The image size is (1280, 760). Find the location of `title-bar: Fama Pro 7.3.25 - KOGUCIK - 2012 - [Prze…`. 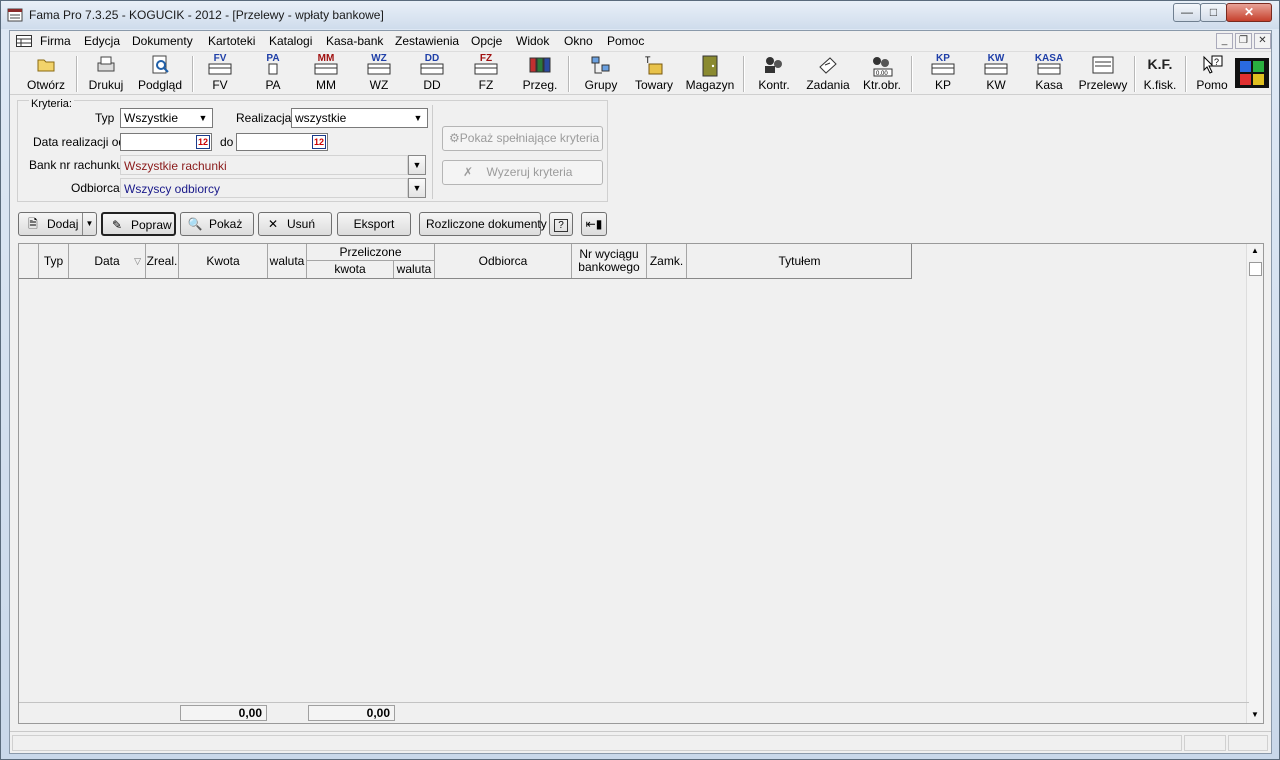

title-bar: Fama Pro 7.3.25 - KOGUCIK - 2012 - [Prze… is located at coordinates (640, 15).